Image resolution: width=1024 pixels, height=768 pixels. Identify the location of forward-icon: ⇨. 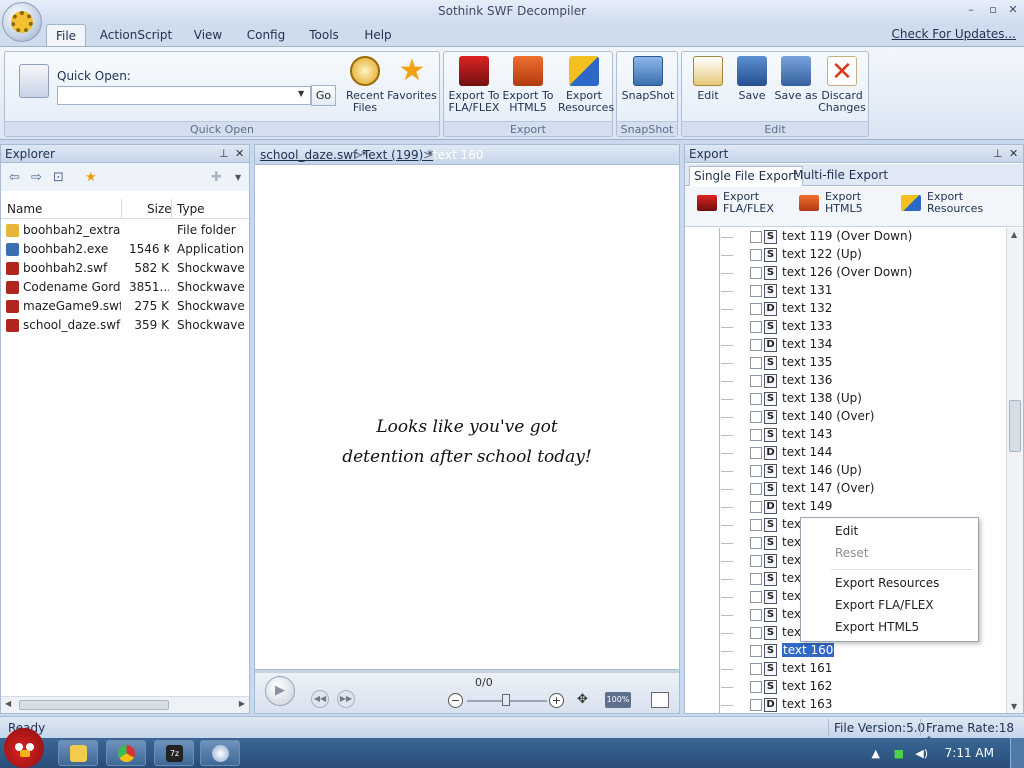
(36, 177).